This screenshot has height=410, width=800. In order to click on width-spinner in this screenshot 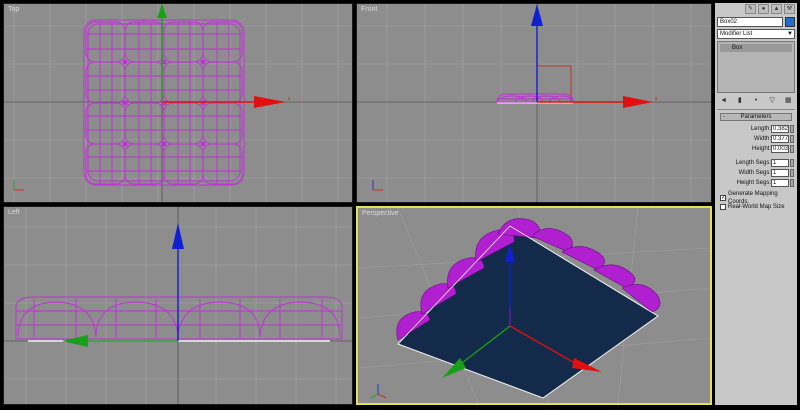, I will do `click(792, 139)`.